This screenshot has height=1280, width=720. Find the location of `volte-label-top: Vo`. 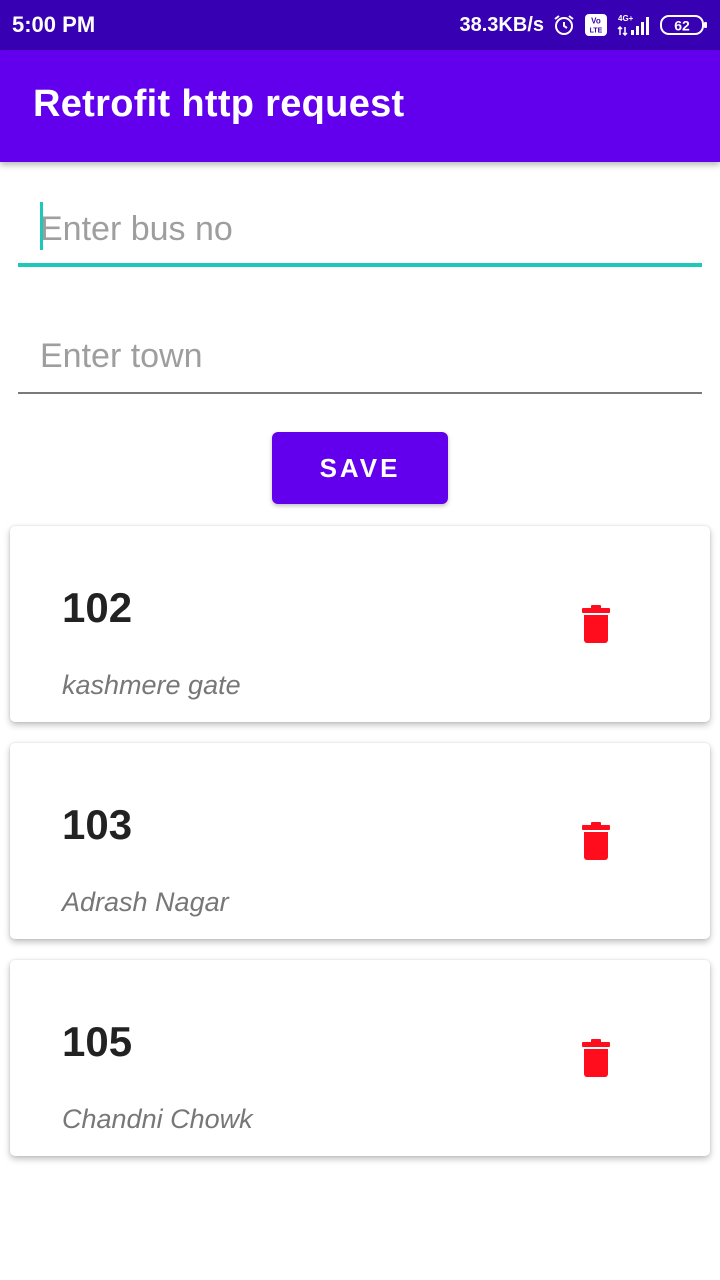

volte-label-top: Vo is located at coordinates (596, 21).